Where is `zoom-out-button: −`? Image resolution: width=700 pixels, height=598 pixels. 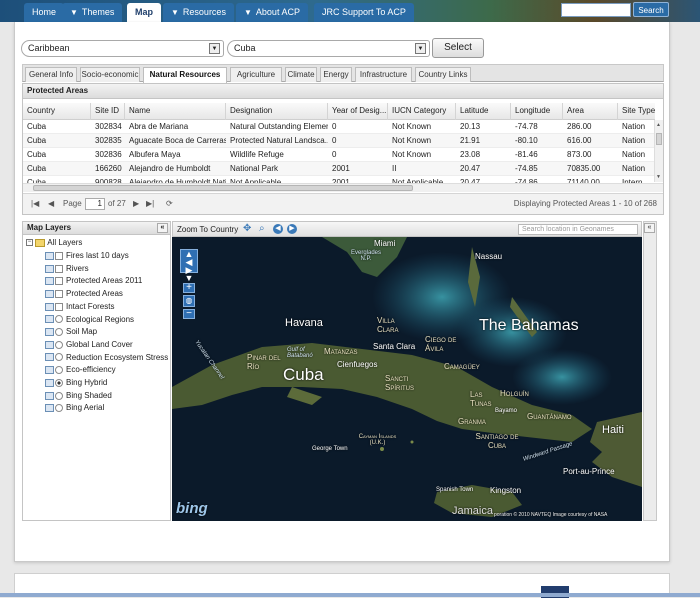 zoom-out-button: − is located at coordinates (189, 314).